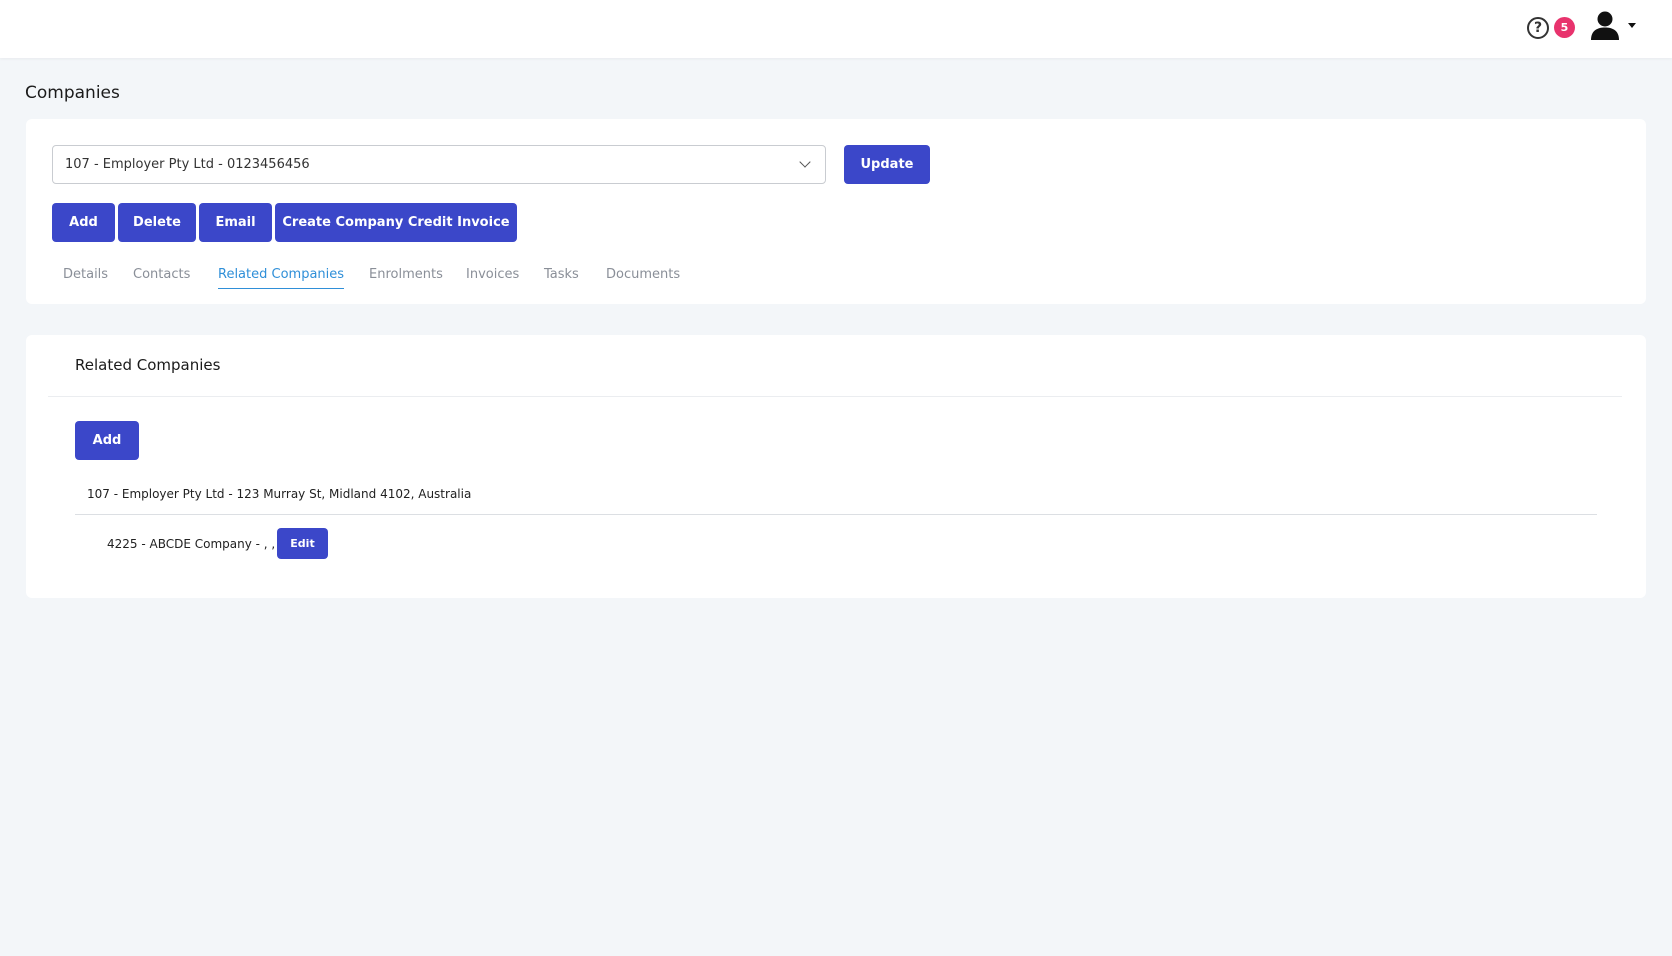 The height and width of the screenshot is (956, 1672). I want to click on tab-details: Details, so click(85, 277).